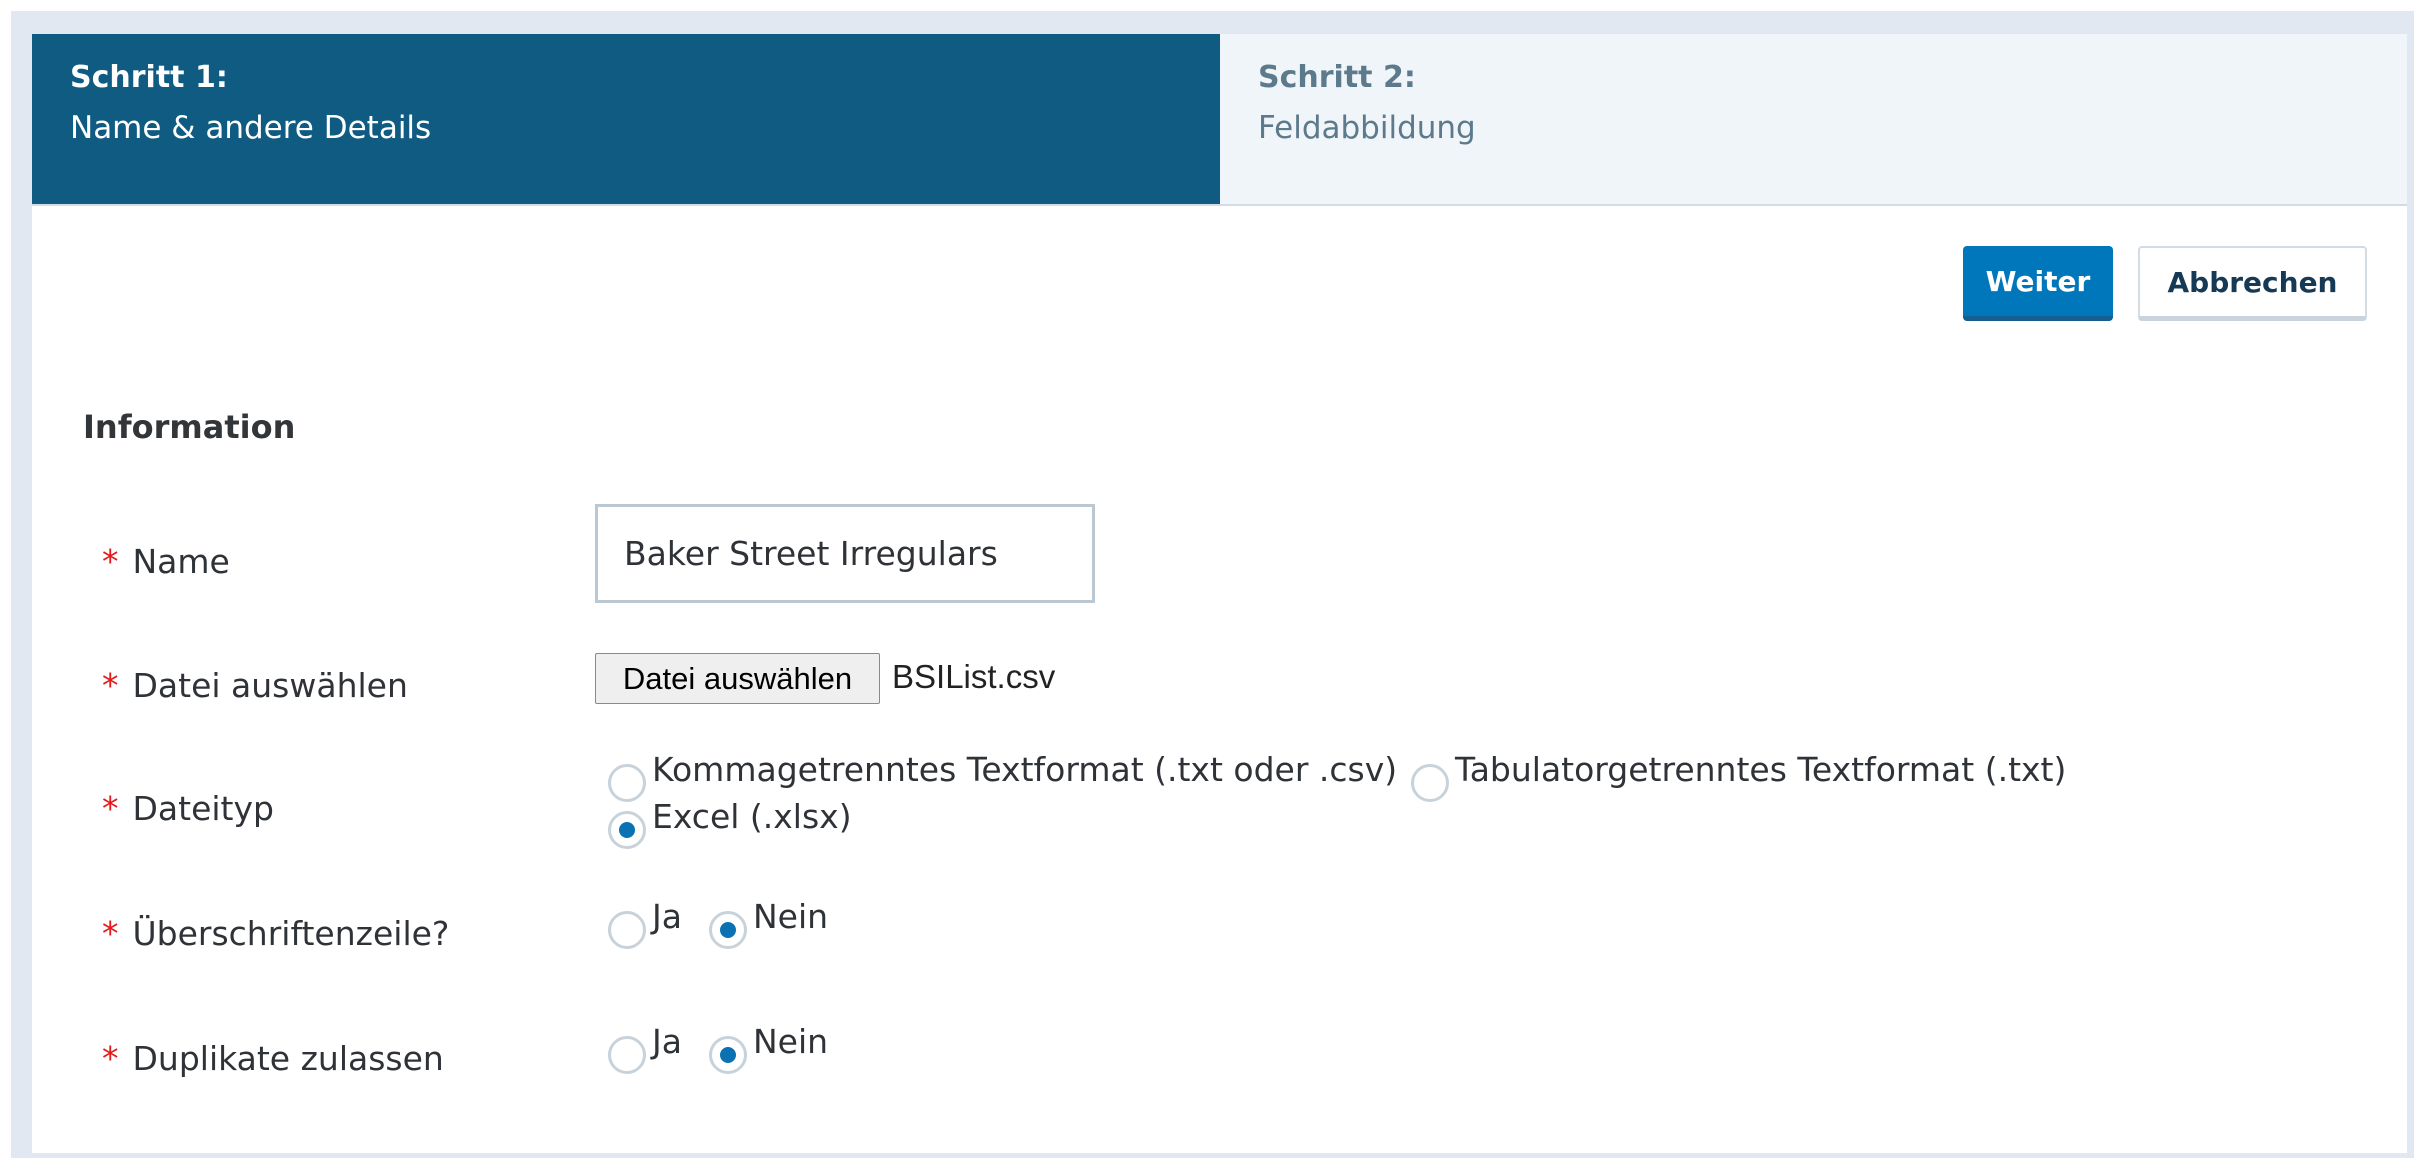  What do you see at coordinates (2252, 283) in the screenshot?
I see `cancel-button: Abbrechen` at bounding box center [2252, 283].